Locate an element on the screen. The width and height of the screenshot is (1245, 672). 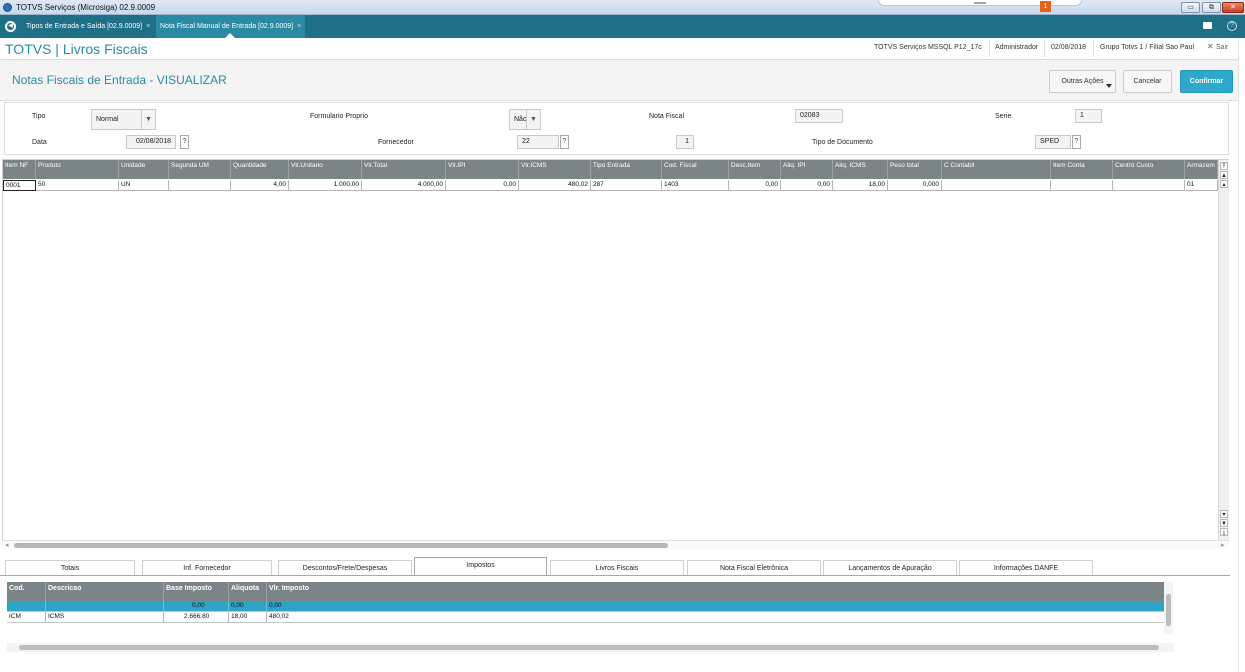
taxes-horizontal-scrollbar is located at coordinates (590, 647).